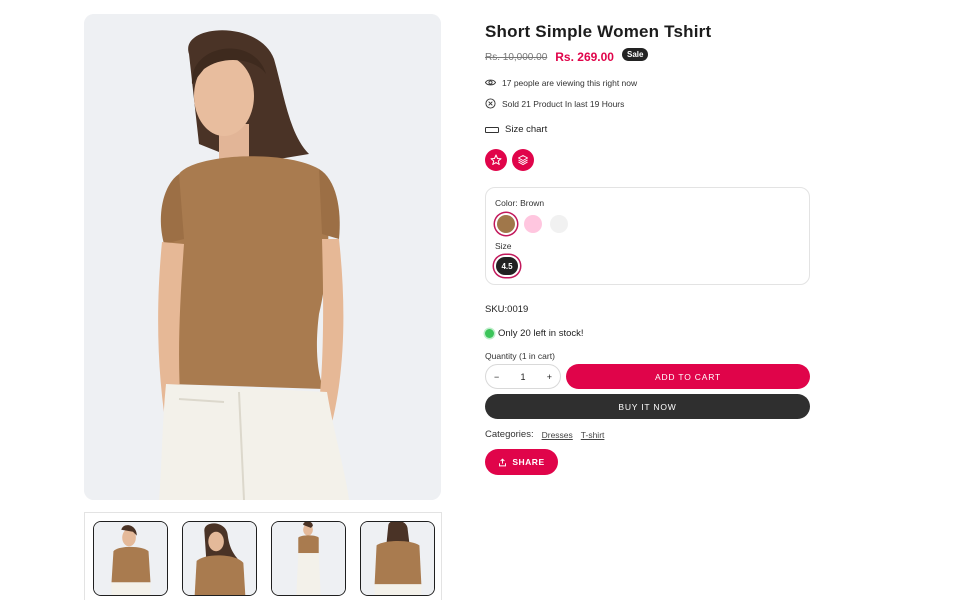 The height and width of the screenshot is (600, 965). What do you see at coordinates (635, 54) in the screenshot?
I see `sale-badge: Sale` at bounding box center [635, 54].